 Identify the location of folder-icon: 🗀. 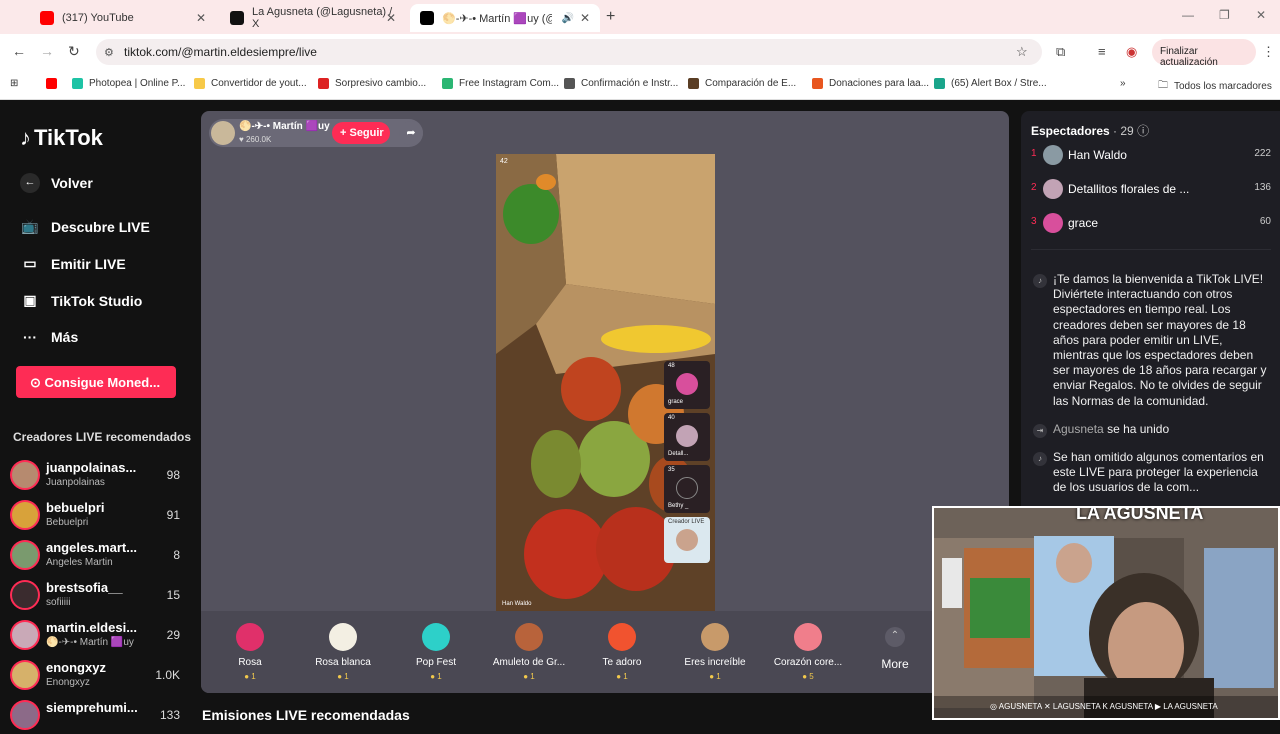
(1163, 85).